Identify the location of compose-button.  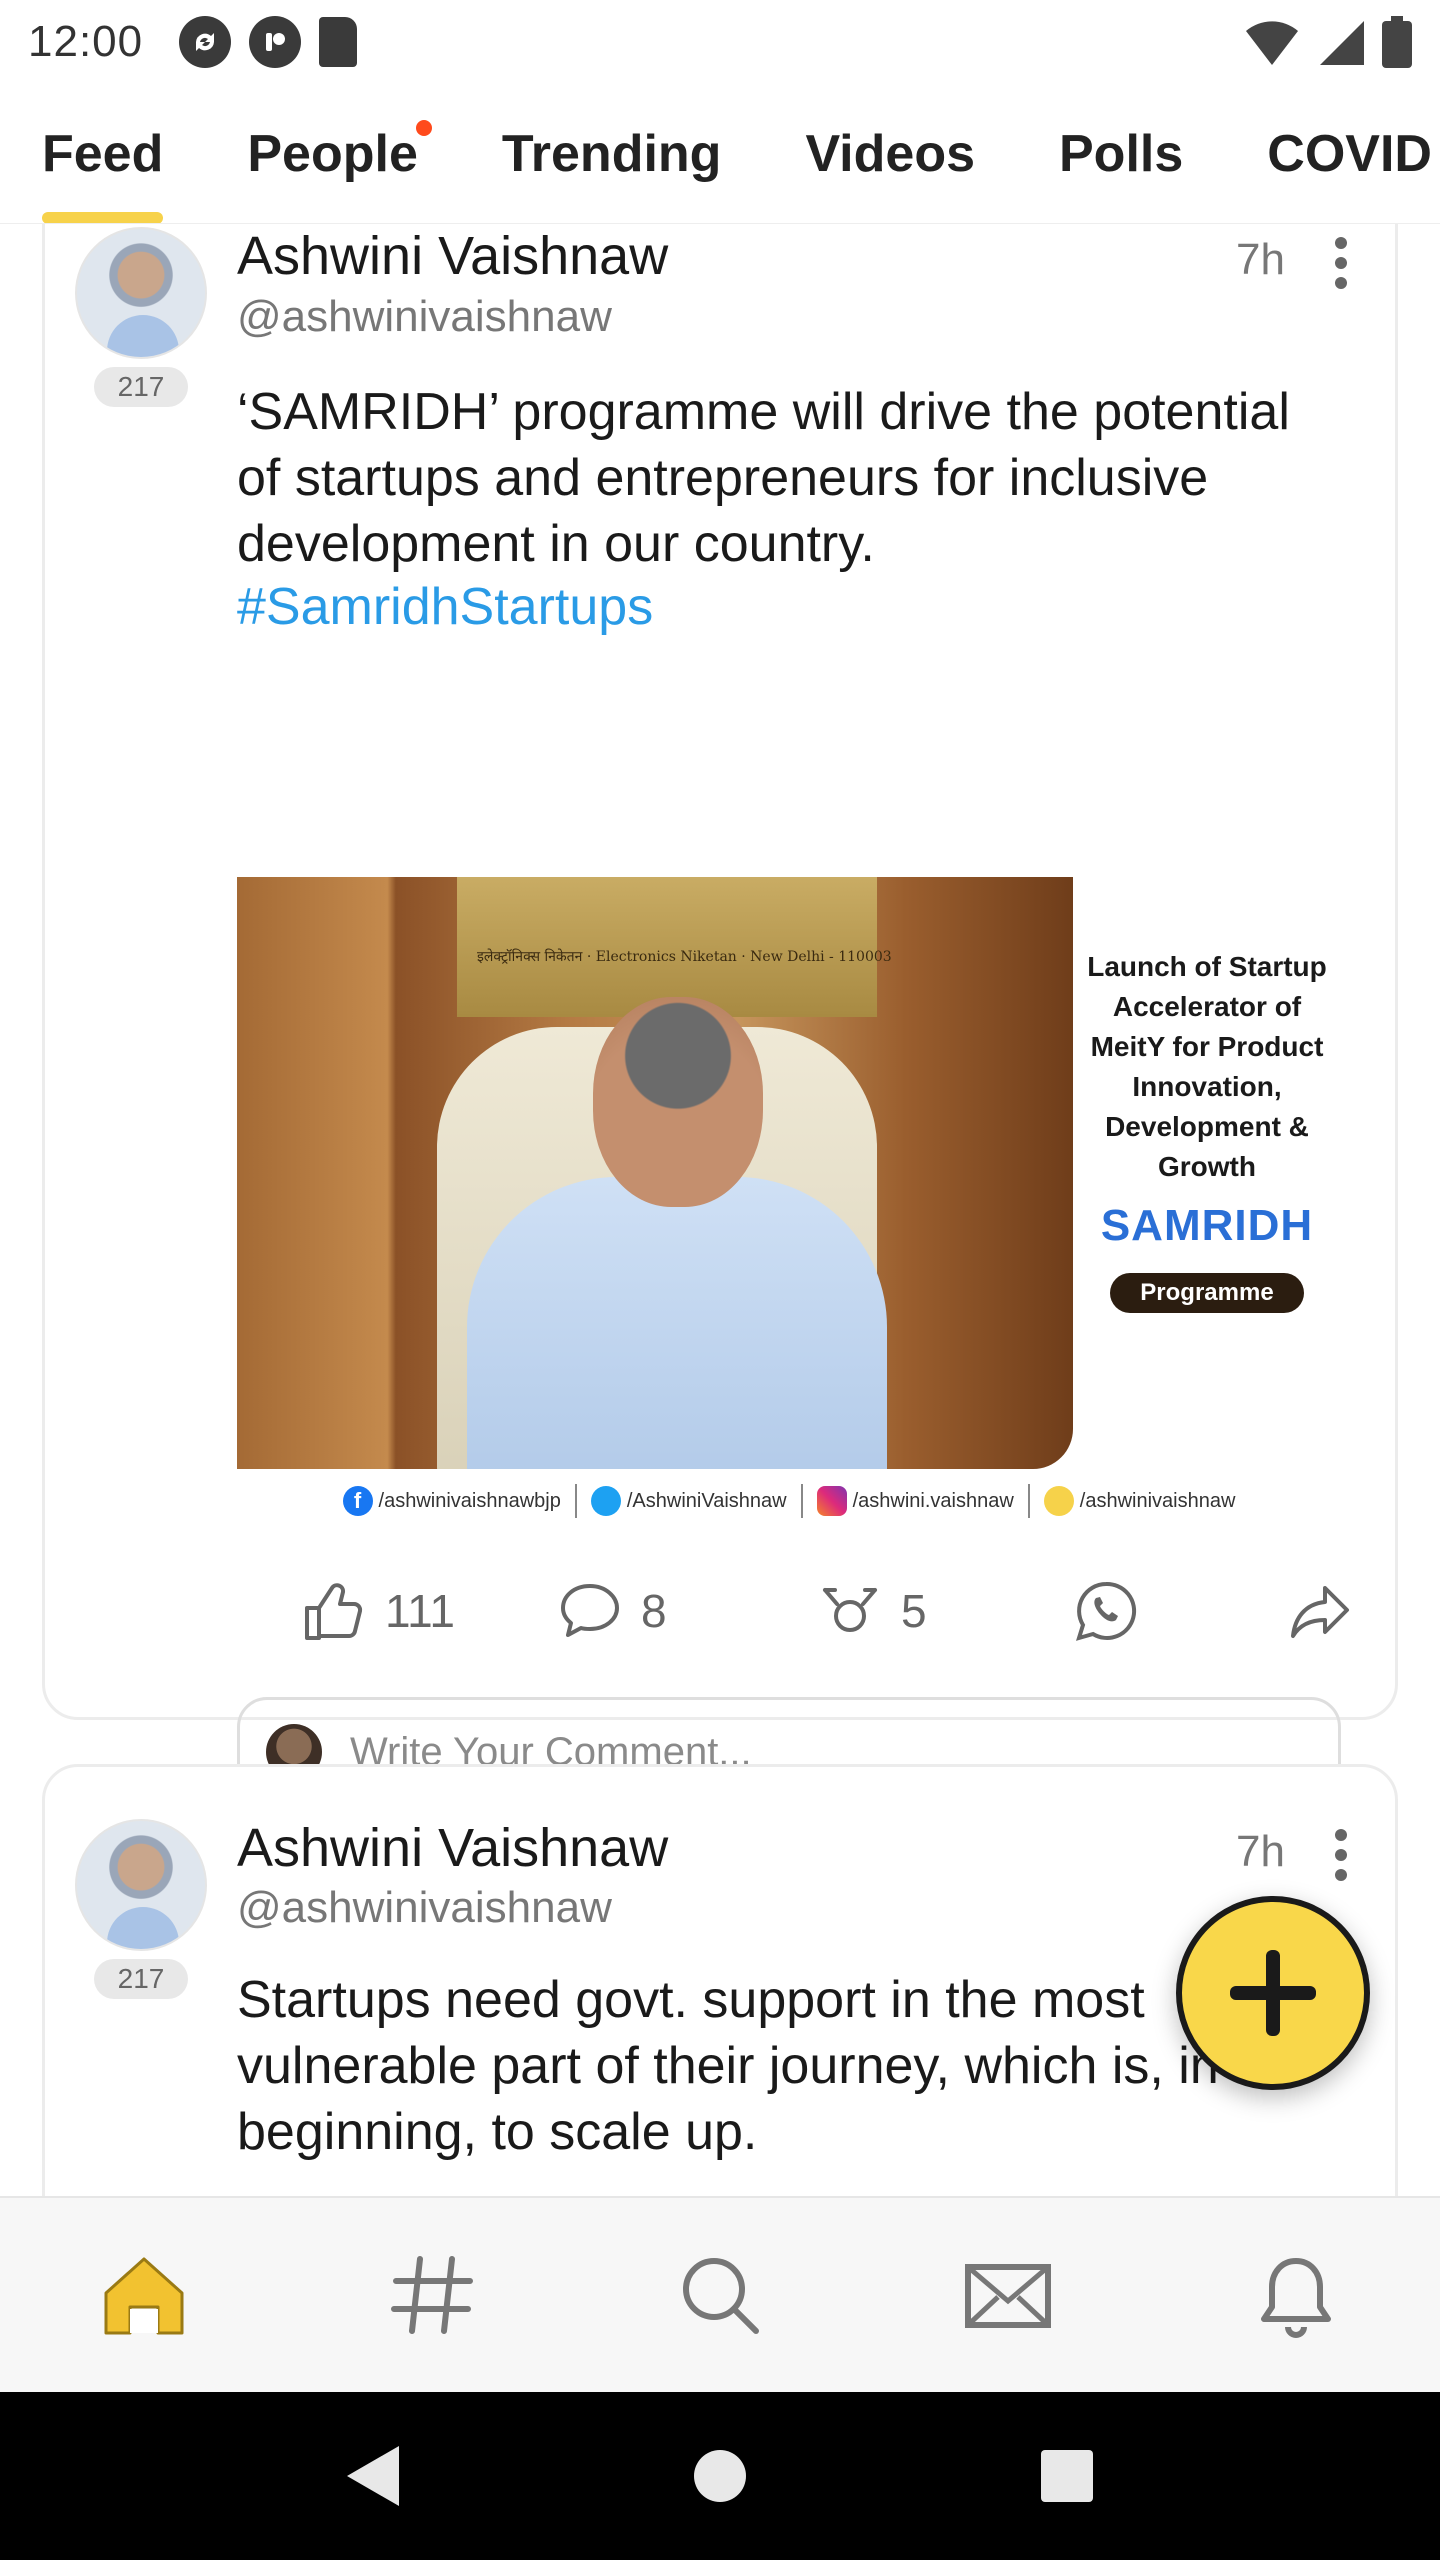
(1273, 1993).